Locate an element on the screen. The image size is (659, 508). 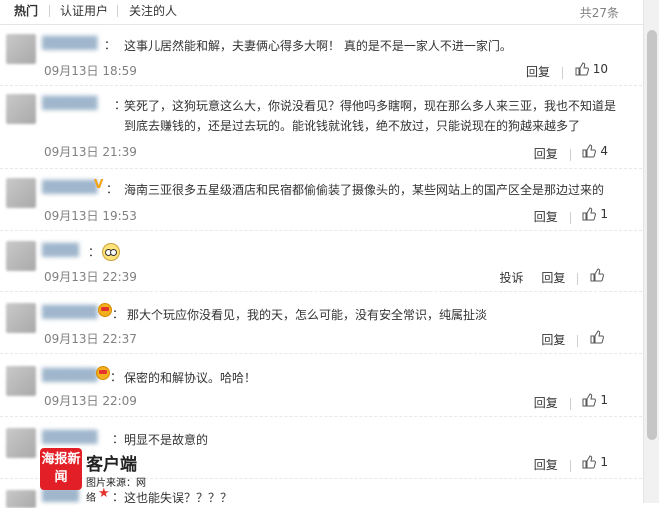
comment-item: ██████ ： 保密的和解协议。哈哈！ 09月13日 22:09 回复 1 is located at coordinates (321, 388).